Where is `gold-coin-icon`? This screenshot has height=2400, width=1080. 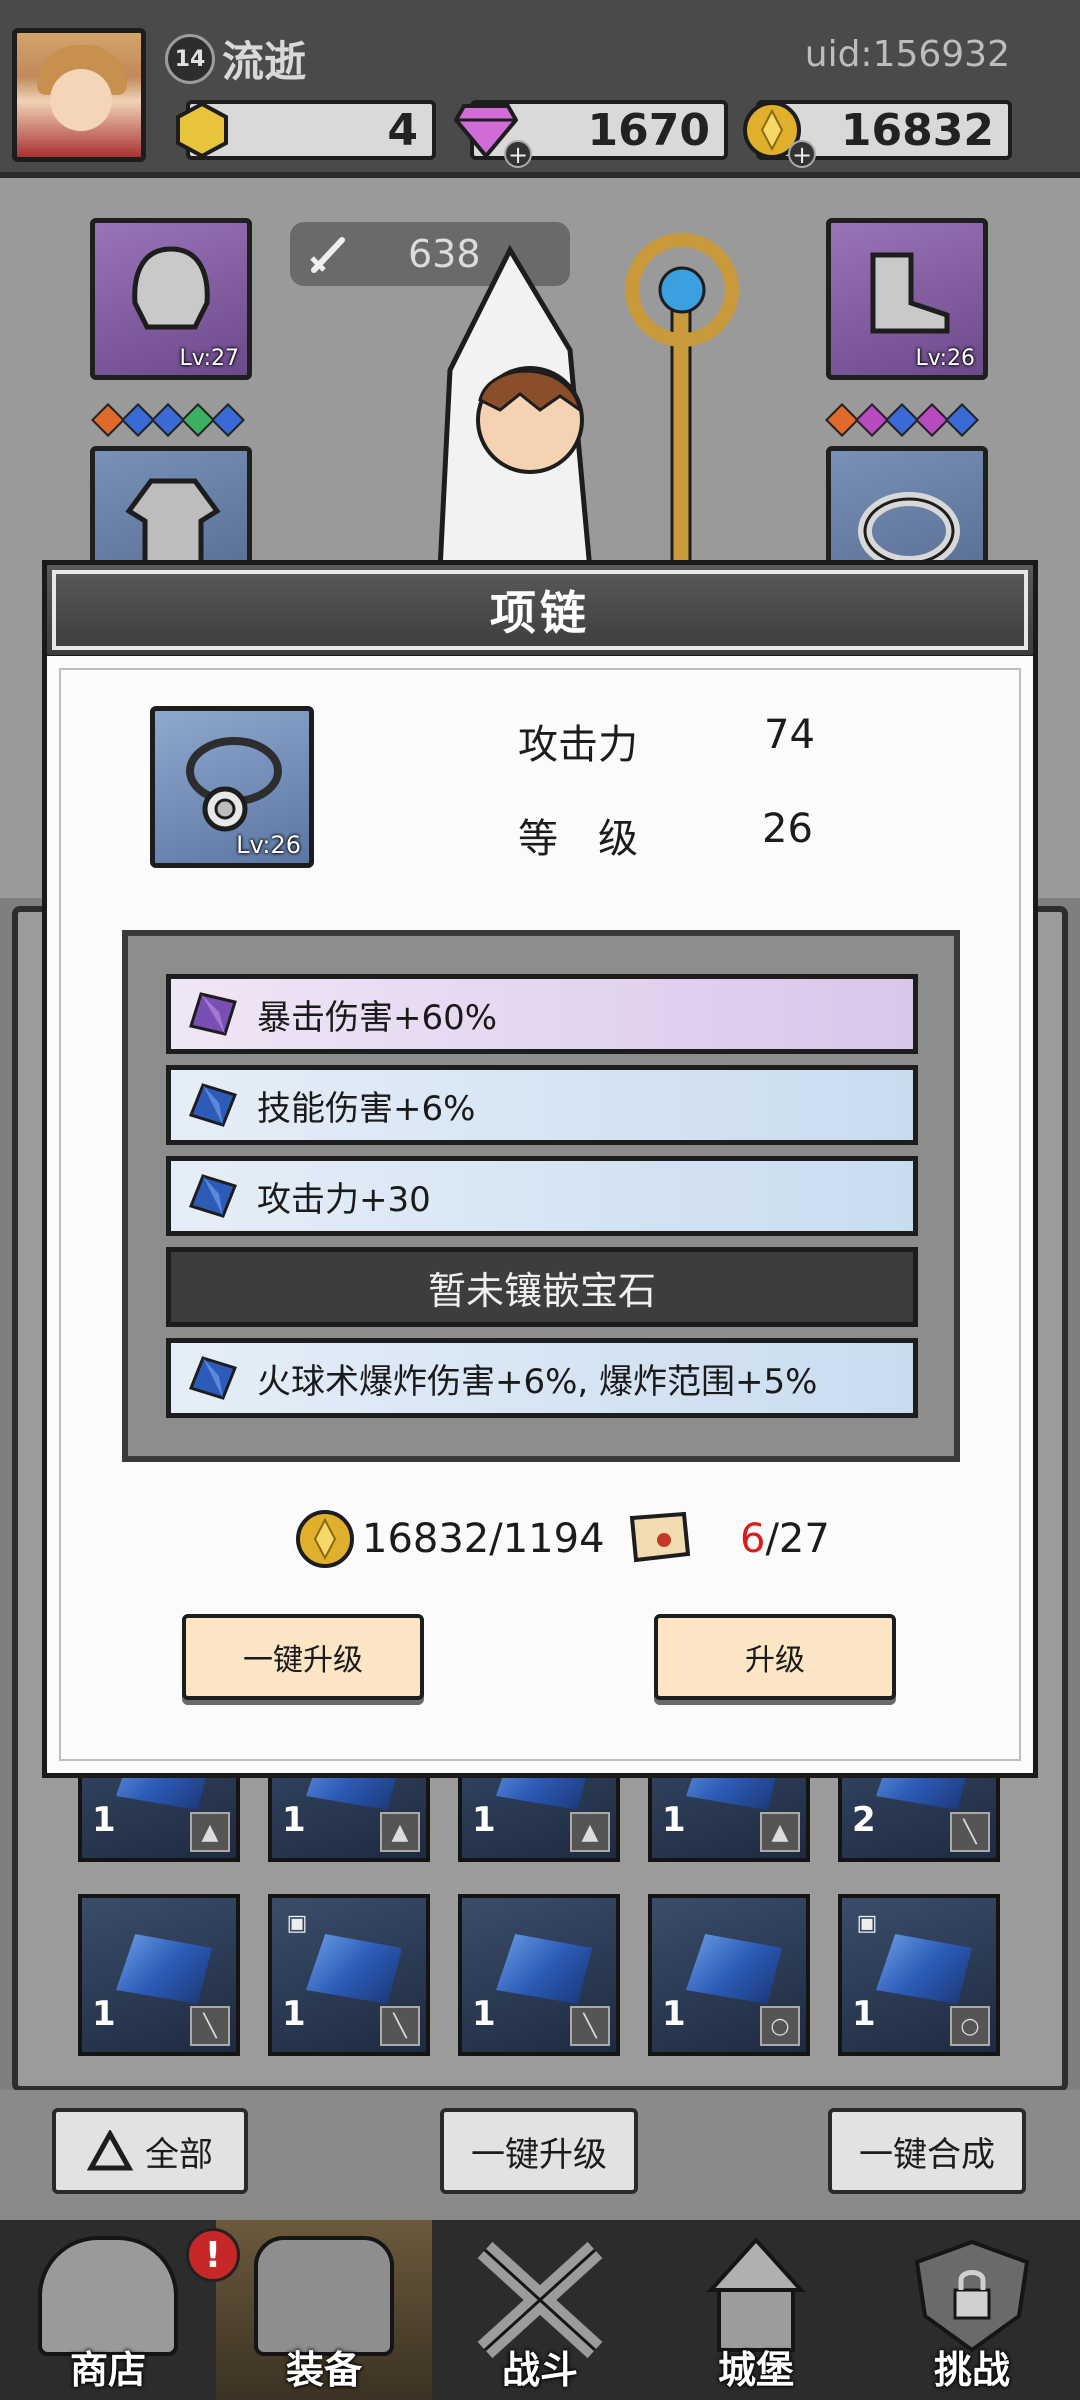 gold-coin-icon is located at coordinates (325, 1539).